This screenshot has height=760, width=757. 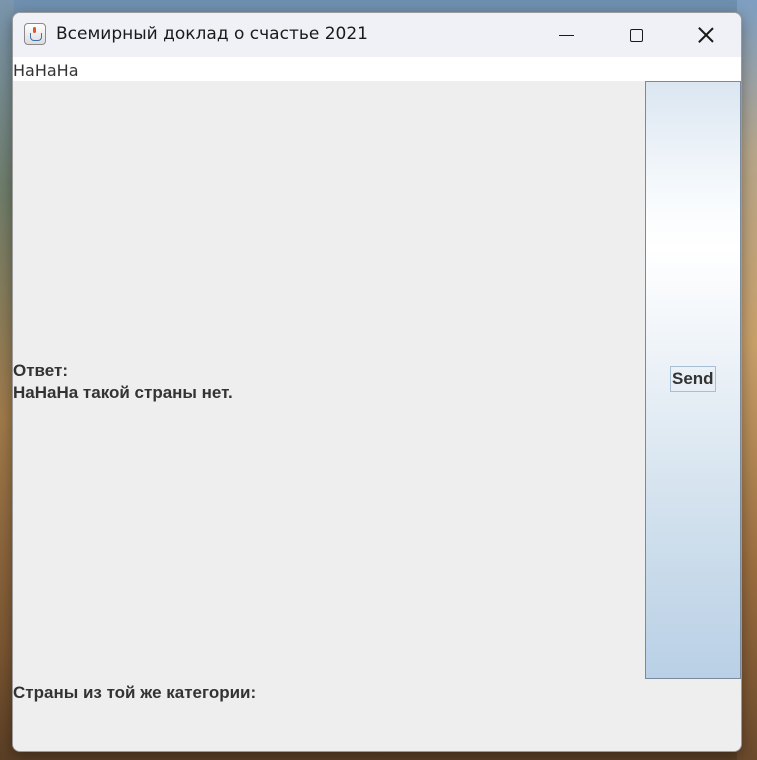 I want to click on send-button: Send, so click(x=693, y=380).